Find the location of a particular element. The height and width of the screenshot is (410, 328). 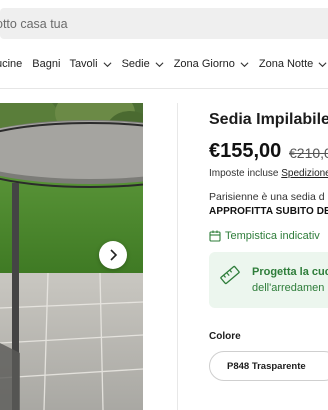

product-title: Sedia Impilabile is located at coordinates (268, 119).